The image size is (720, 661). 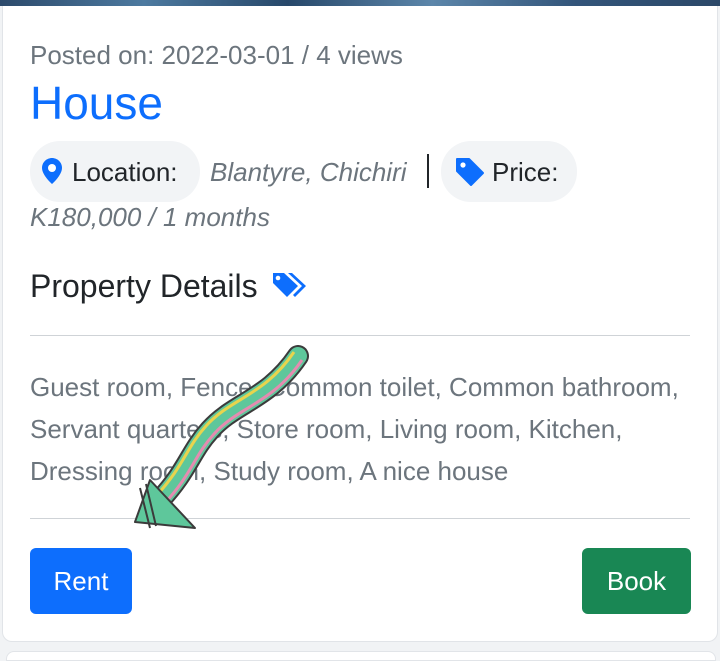 What do you see at coordinates (636, 581) in the screenshot?
I see `book-button: Book` at bounding box center [636, 581].